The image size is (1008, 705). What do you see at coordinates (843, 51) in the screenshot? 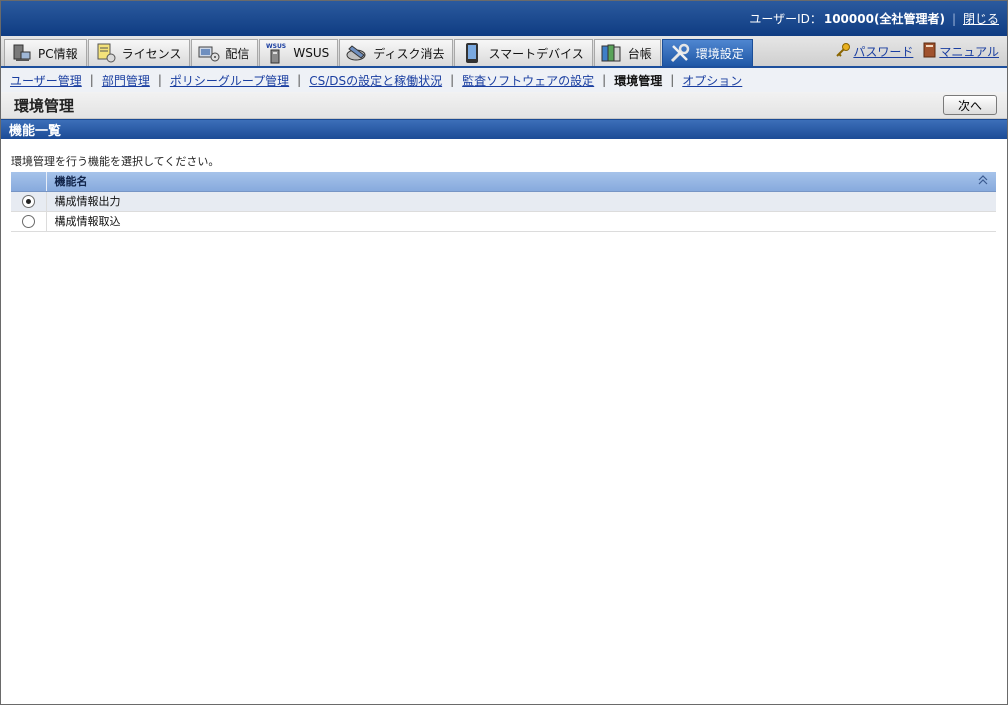
I see `key-icon` at bounding box center [843, 51].